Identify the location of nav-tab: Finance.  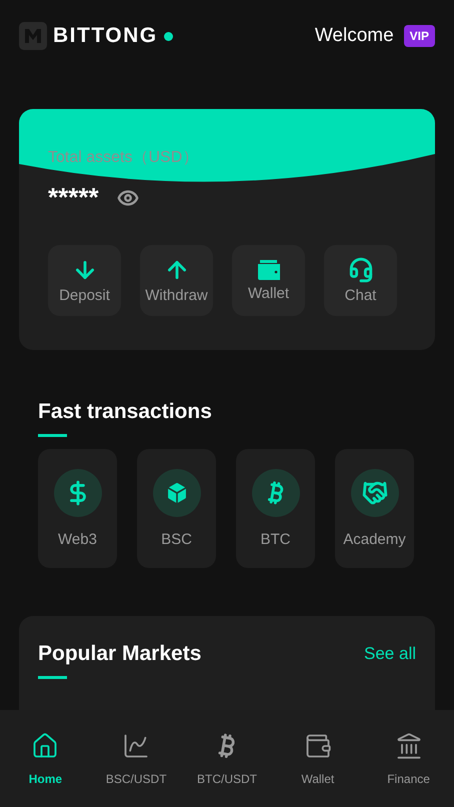
(409, 759).